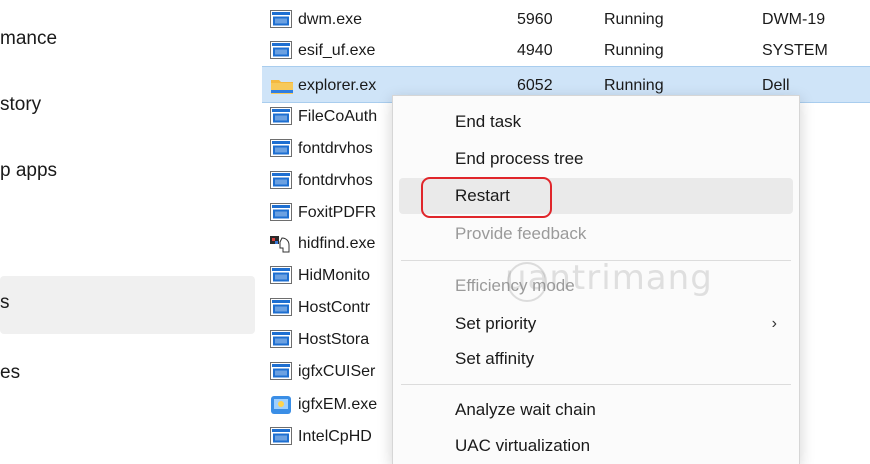 This screenshot has height=464, width=870. I want to click on menu-item-label: Set affinity, so click(495, 358).